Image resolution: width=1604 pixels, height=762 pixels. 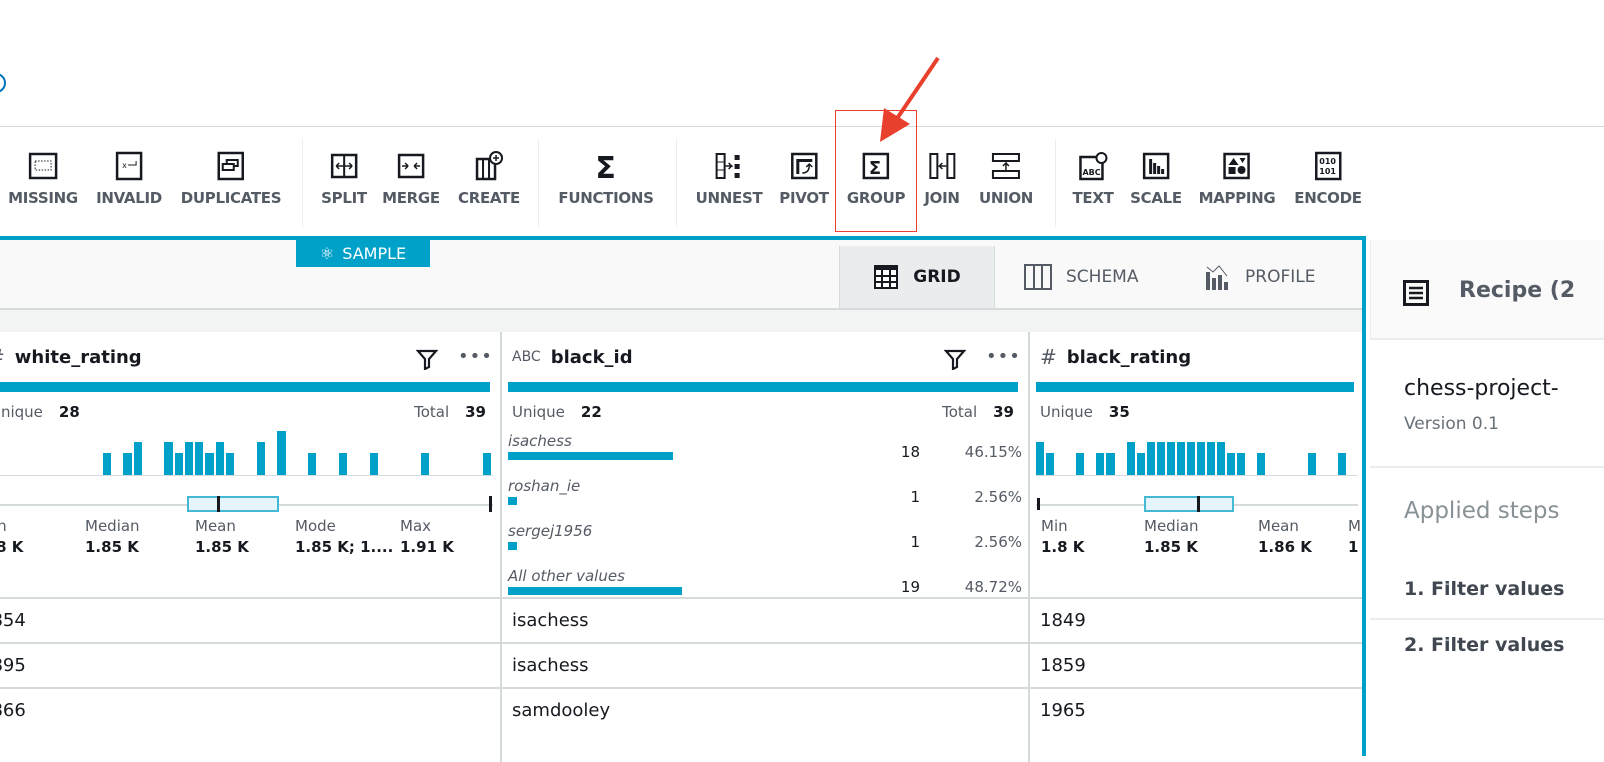 I want to click on toolbar-encode-button: 010 101 ENCODE, so click(x=1328, y=179).